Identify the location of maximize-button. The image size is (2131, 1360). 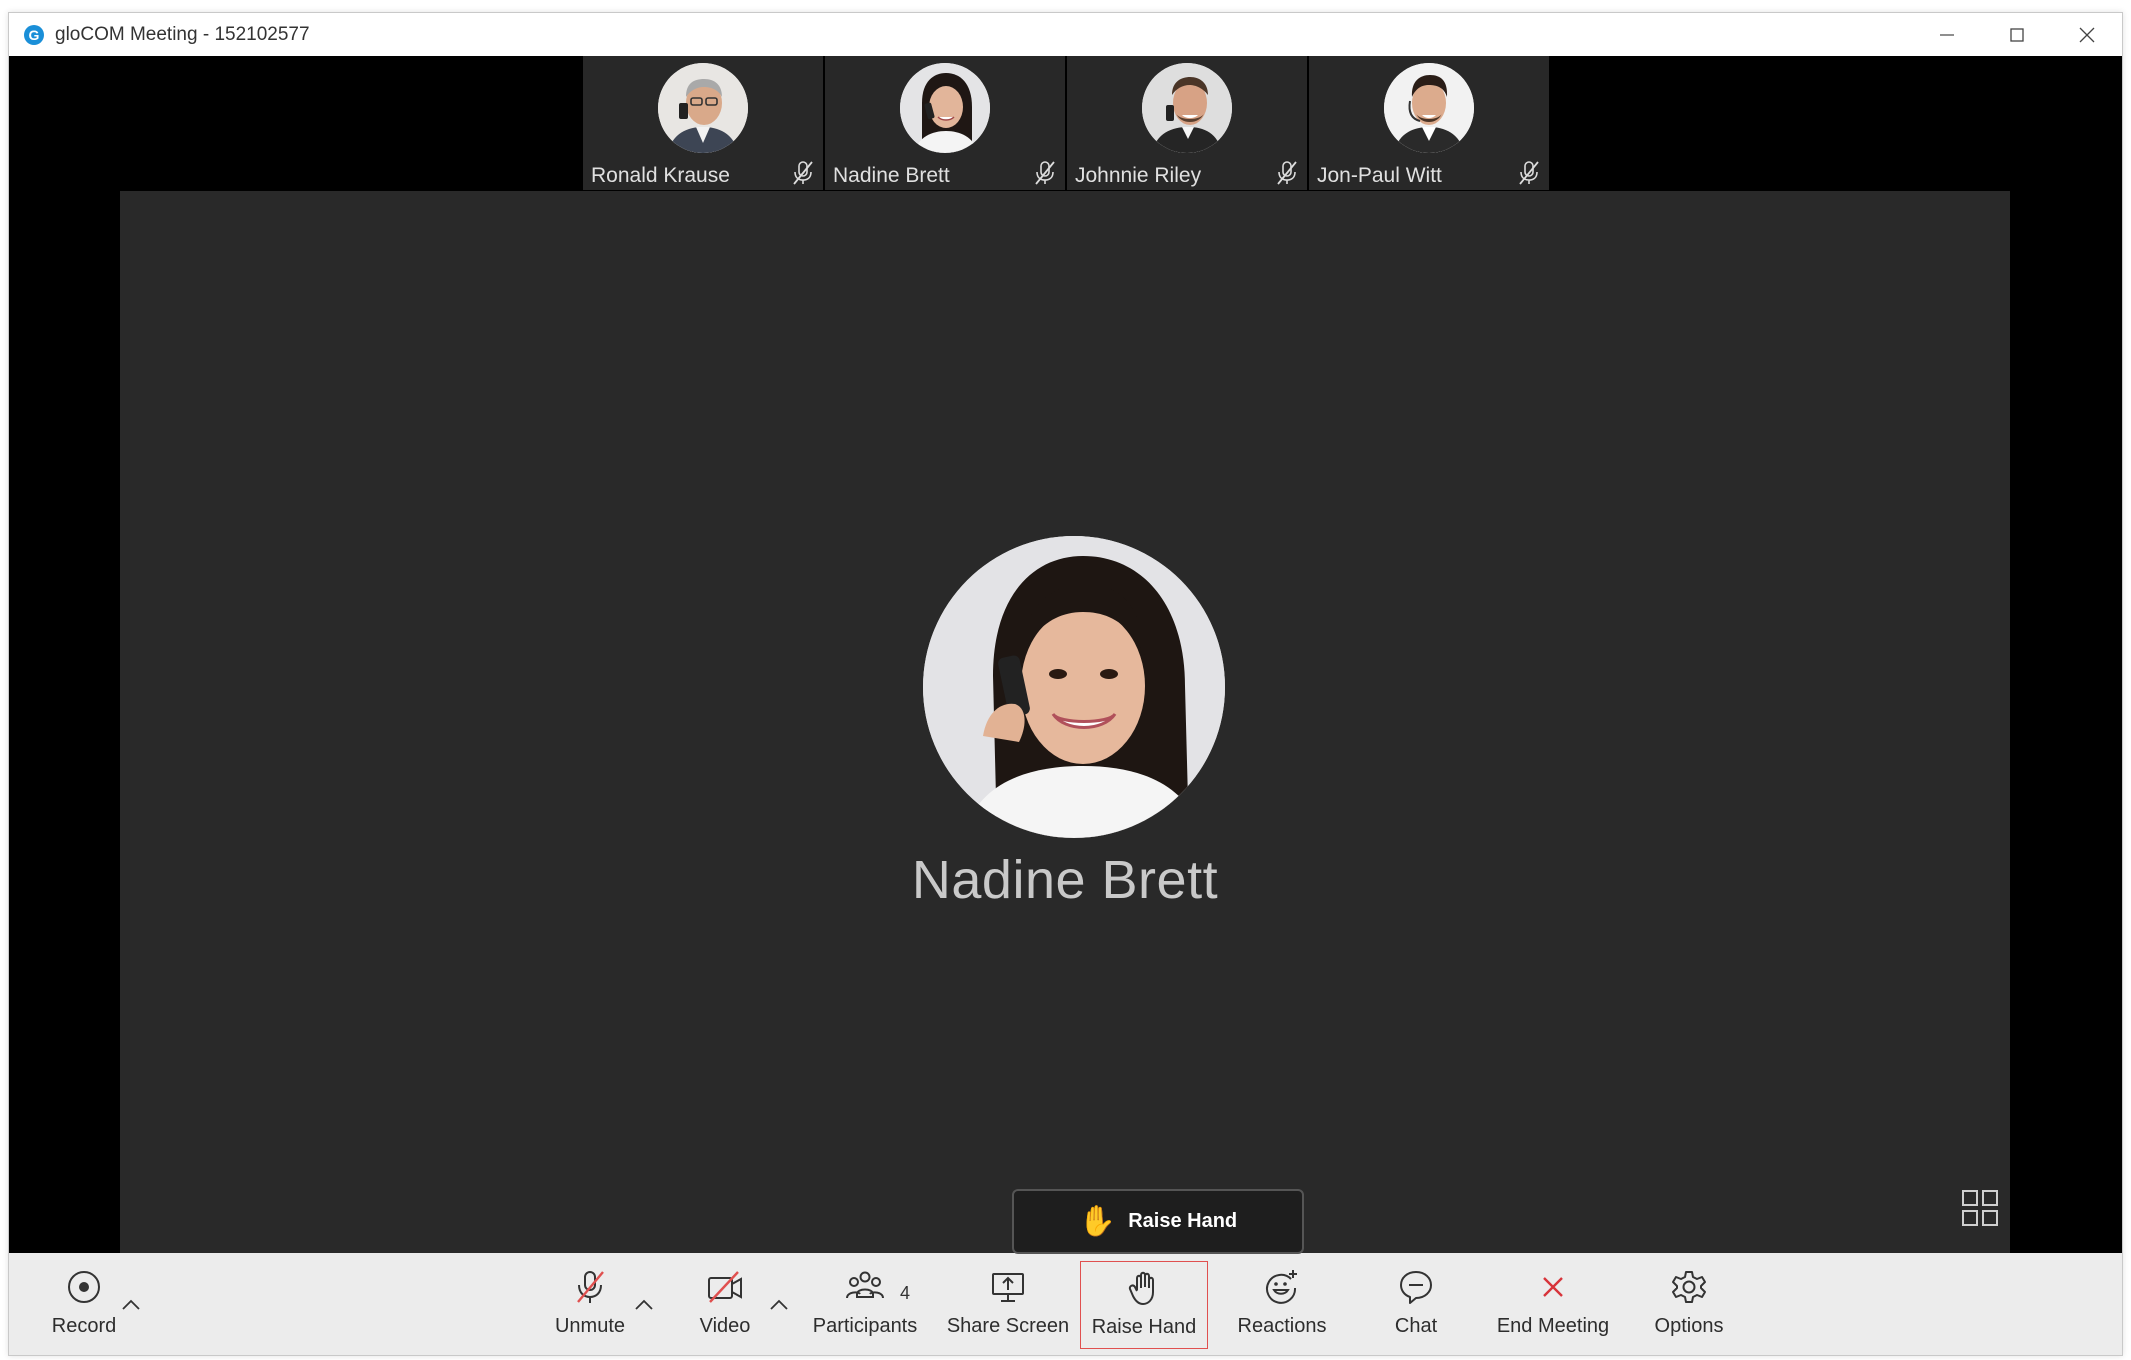
(2017, 34).